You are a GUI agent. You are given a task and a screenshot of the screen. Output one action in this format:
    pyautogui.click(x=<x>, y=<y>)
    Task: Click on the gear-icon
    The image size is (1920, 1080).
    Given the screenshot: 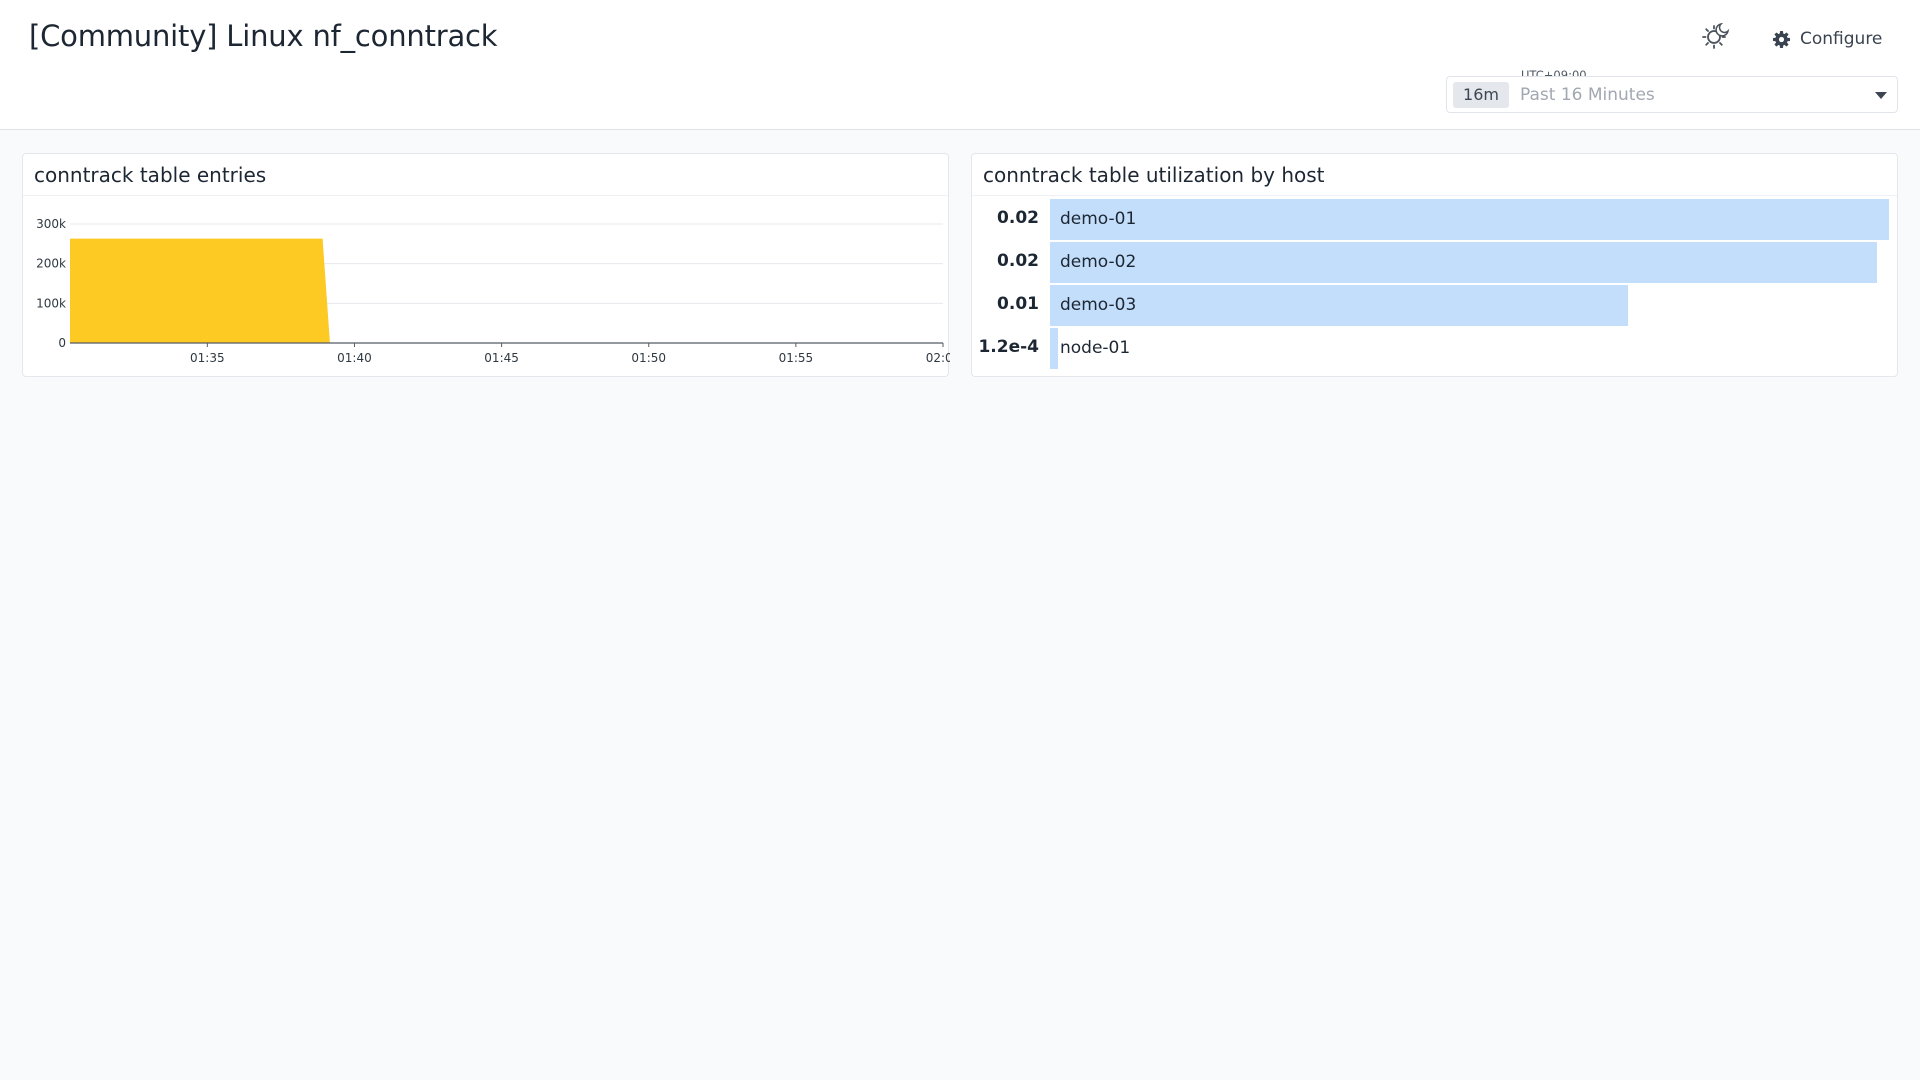 What is the action you would take?
    pyautogui.click(x=1781, y=39)
    